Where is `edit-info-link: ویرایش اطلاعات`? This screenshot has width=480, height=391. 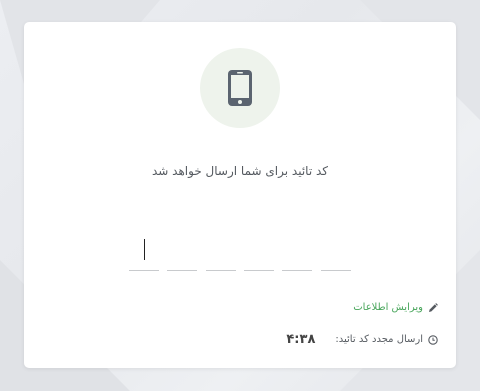
edit-info-link: ویرایش اطلاعات is located at coordinates (395, 307).